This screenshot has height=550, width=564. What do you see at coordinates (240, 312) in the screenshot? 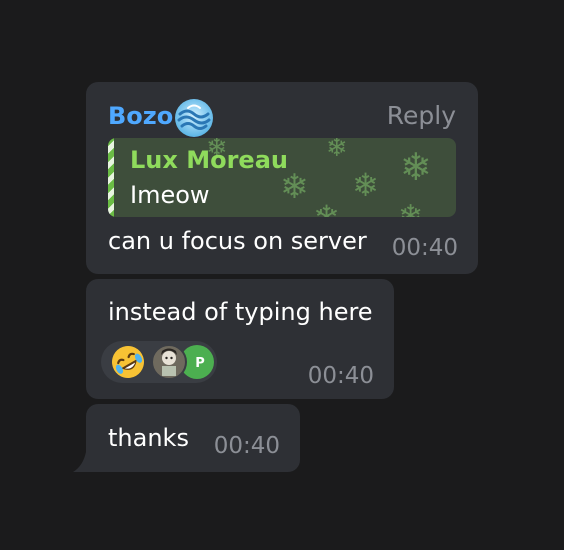
I see `message-text: instead of typing here` at bounding box center [240, 312].